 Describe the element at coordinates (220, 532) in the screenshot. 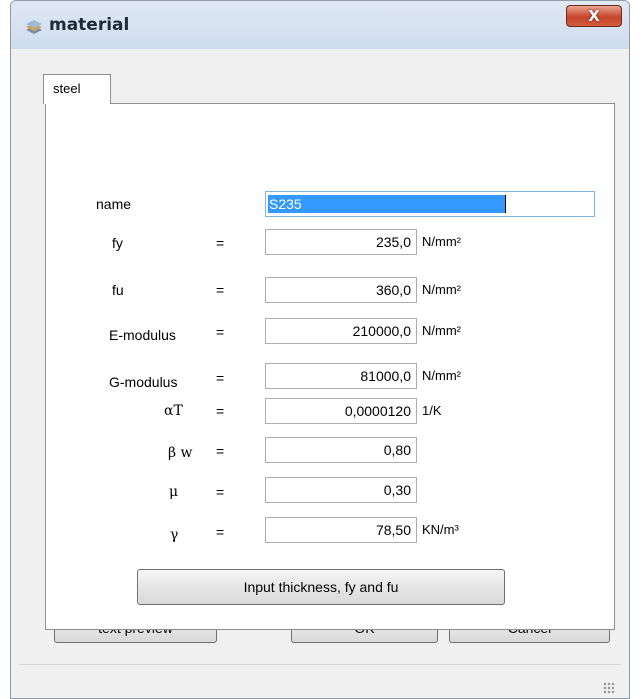

I see `gamma-equals: =` at that location.